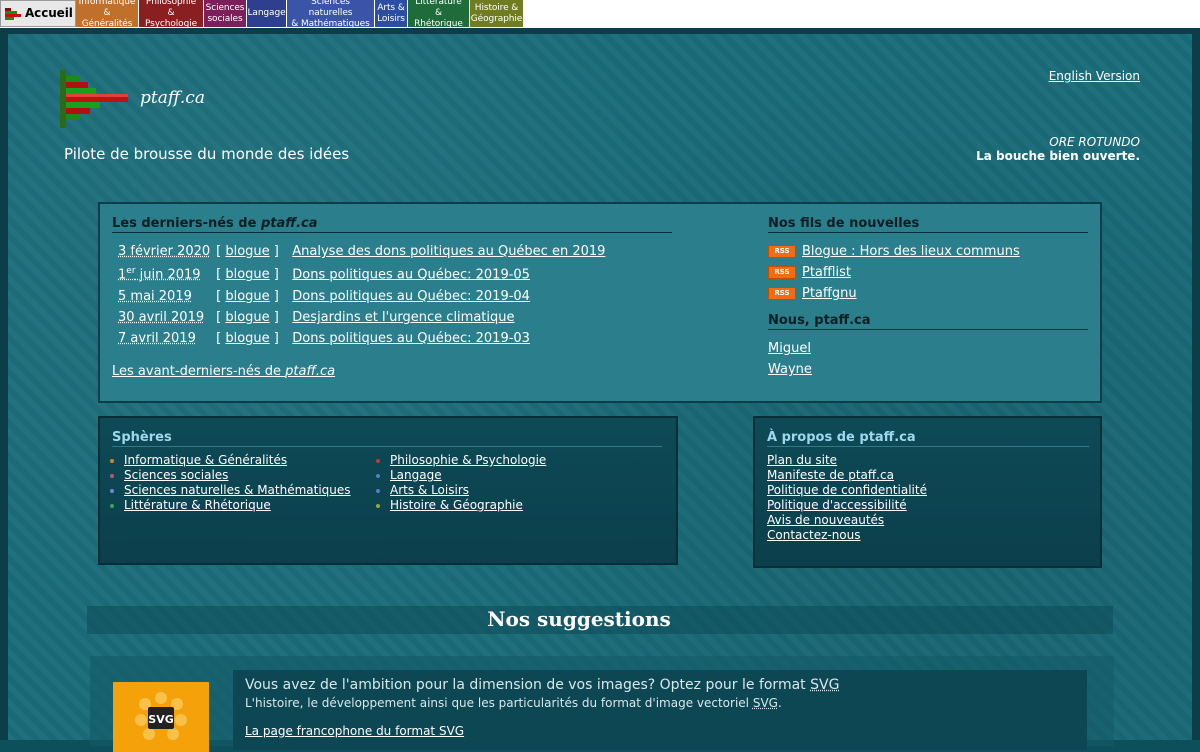  I want to click on feed-item: RSS Ptaffgnu, so click(812, 293).